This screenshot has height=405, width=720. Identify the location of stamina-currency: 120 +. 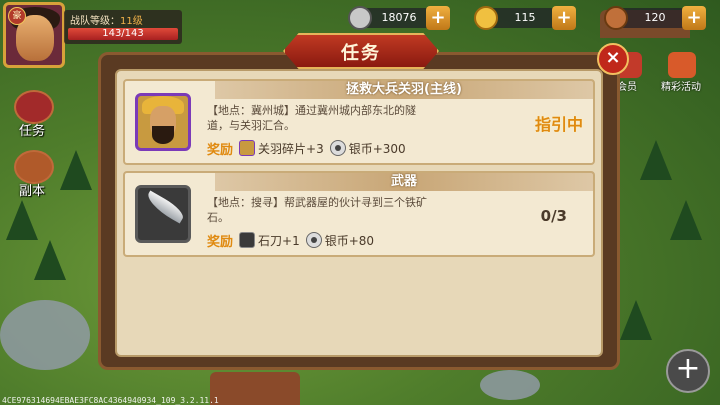
(655, 18).